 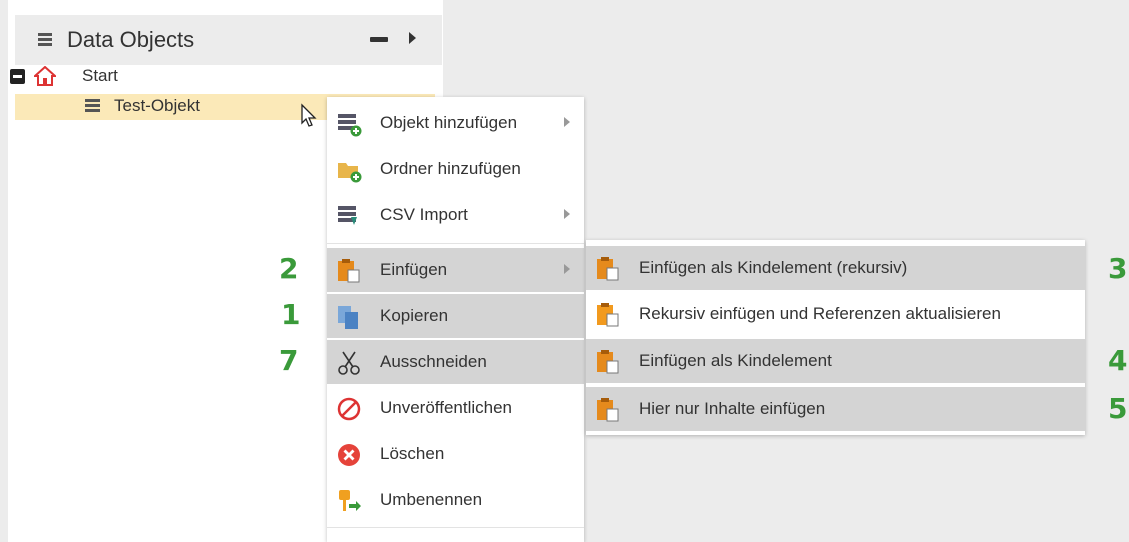 What do you see at coordinates (291, 314) in the screenshot?
I see `annotation-copy: 1` at bounding box center [291, 314].